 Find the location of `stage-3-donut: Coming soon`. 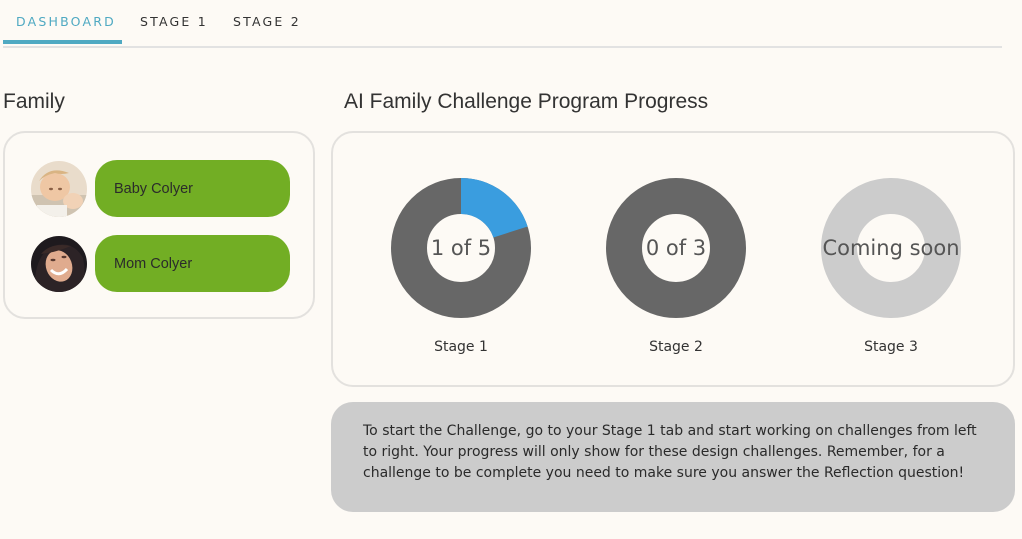

stage-3-donut: Coming soon is located at coordinates (891, 248).